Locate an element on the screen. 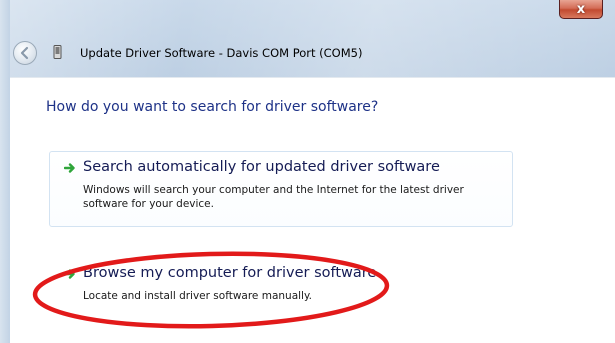 This screenshot has height=343, width=615. close-button: x is located at coordinates (581, 9).